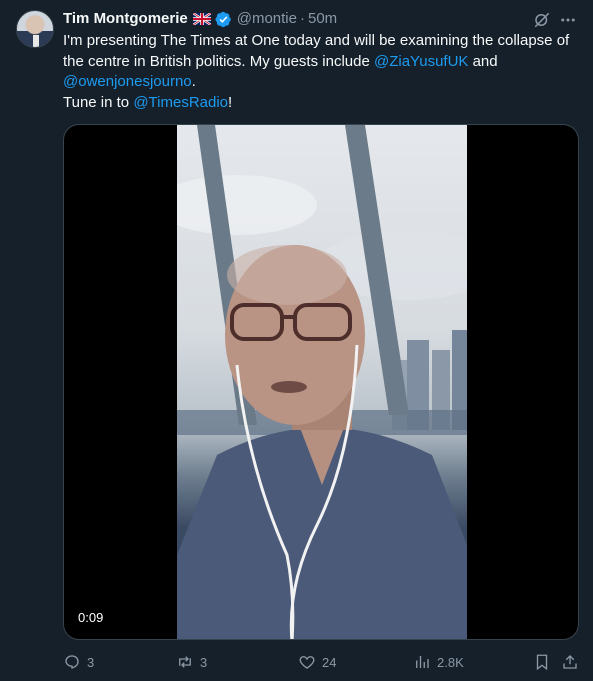 Image resolution: width=593 pixels, height=681 pixels. What do you see at coordinates (421, 61) in the screenshot?
I see `mention-link: @ZiaYusufUK` at bounding box center [421, 61].